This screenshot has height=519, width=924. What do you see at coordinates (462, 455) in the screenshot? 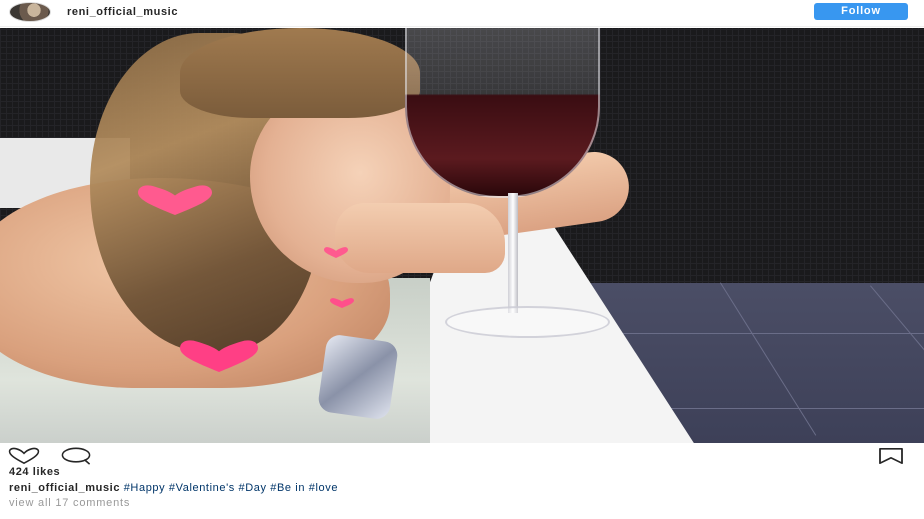
I see `action-bar` at bounding box center [462, 455].